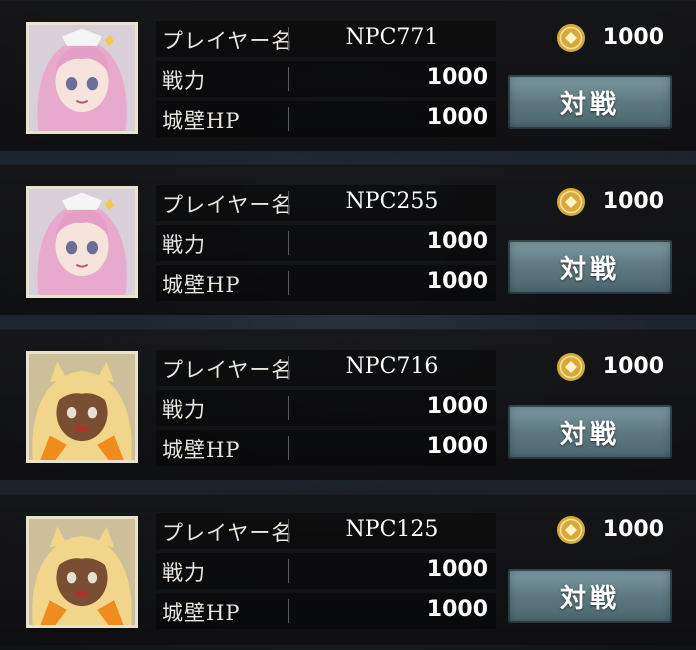 The height and width of the screenshot is (650, 696). I want to click on player-name-row: プレイヤー名 NPC125, so click(326, 531).